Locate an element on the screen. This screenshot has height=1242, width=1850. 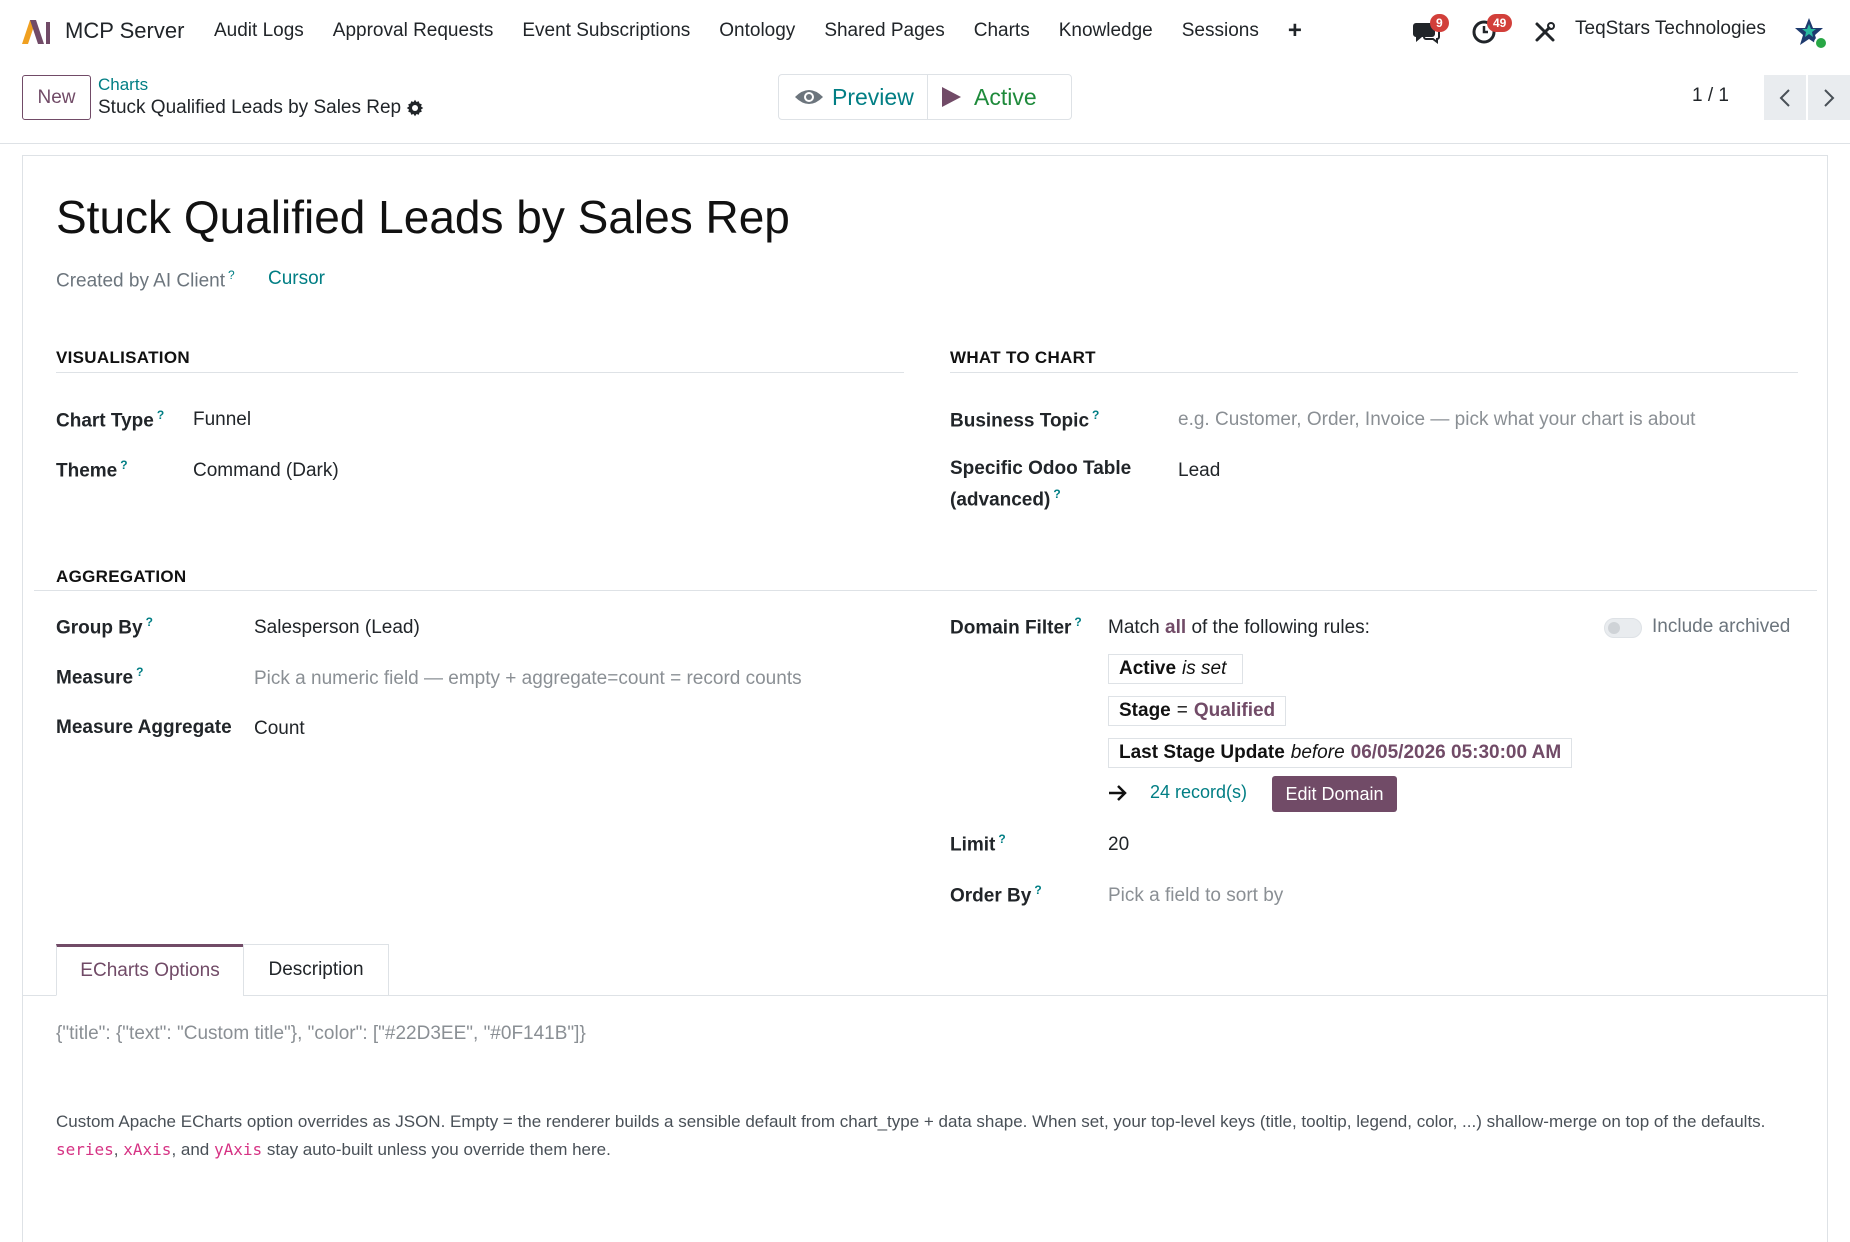
section-visualisation: VISUALISATION is located at coordinates (123, 357).